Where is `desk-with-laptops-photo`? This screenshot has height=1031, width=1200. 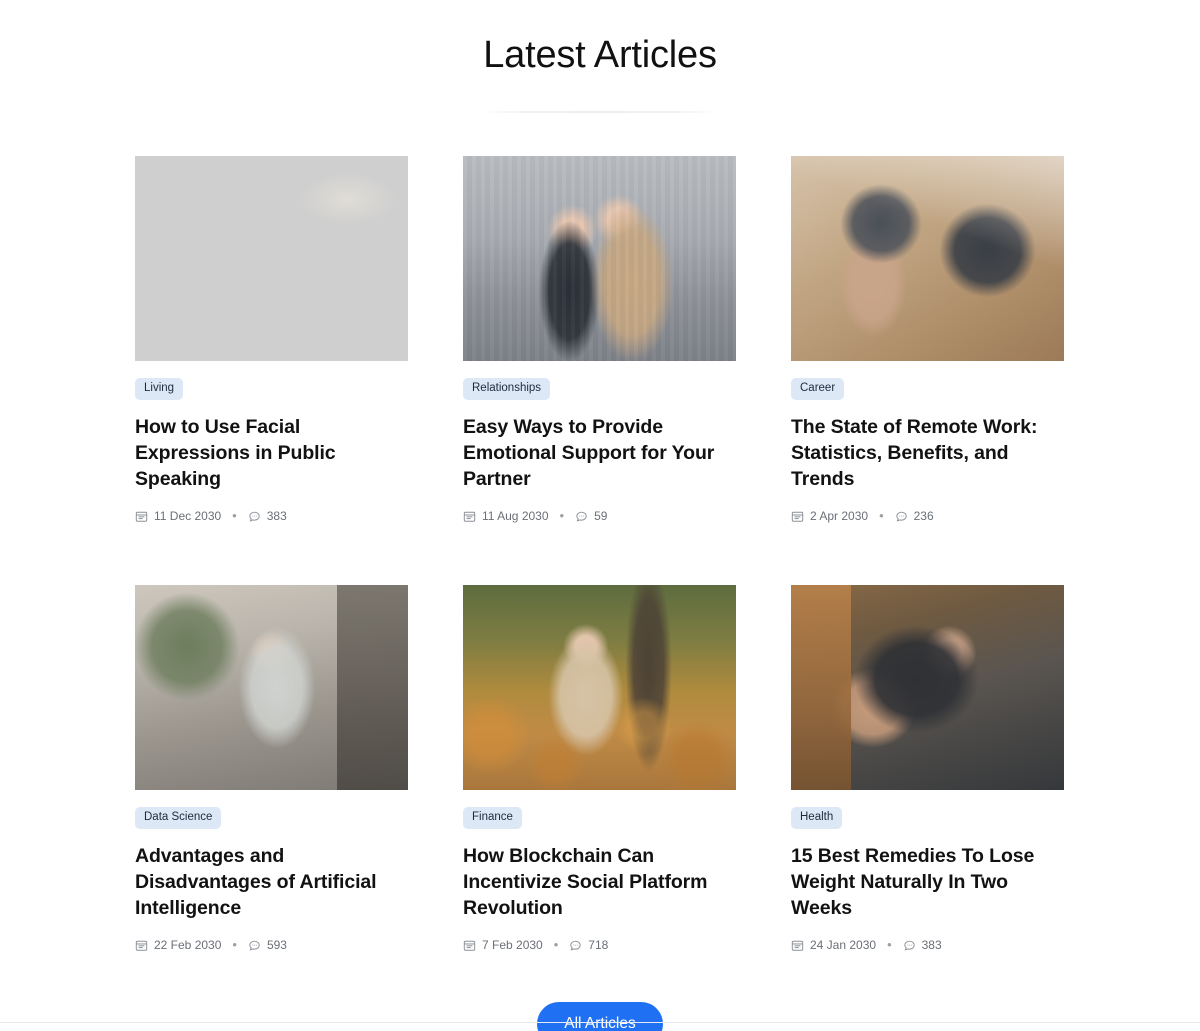
desk-with-laptops-photo is located at coordinates (927, 258).